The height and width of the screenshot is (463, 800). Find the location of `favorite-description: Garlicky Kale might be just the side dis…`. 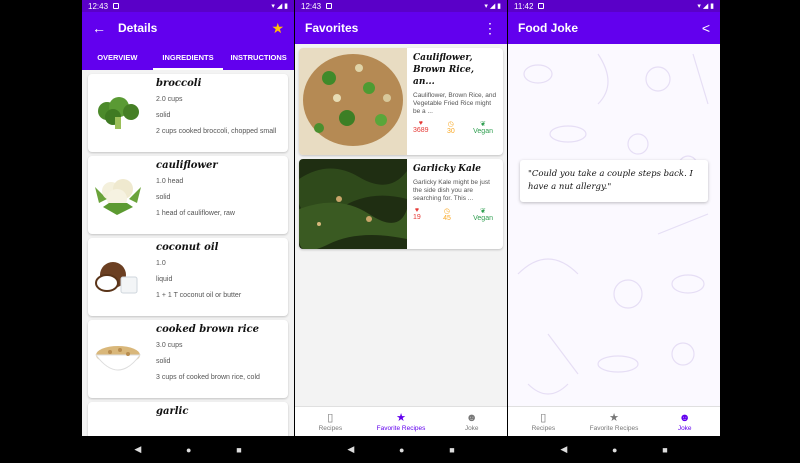

favorite-description: Garlicky Kale might be just the side dis… is located at coordinates (451, 190).